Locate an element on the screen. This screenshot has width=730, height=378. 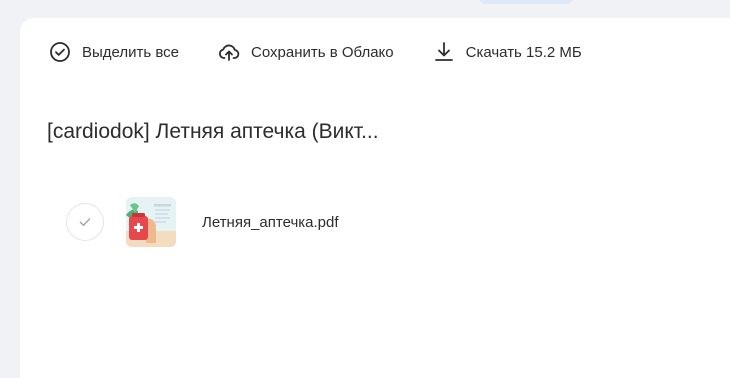
select-all-button: Выделить все is located at coordinates (113, 52).